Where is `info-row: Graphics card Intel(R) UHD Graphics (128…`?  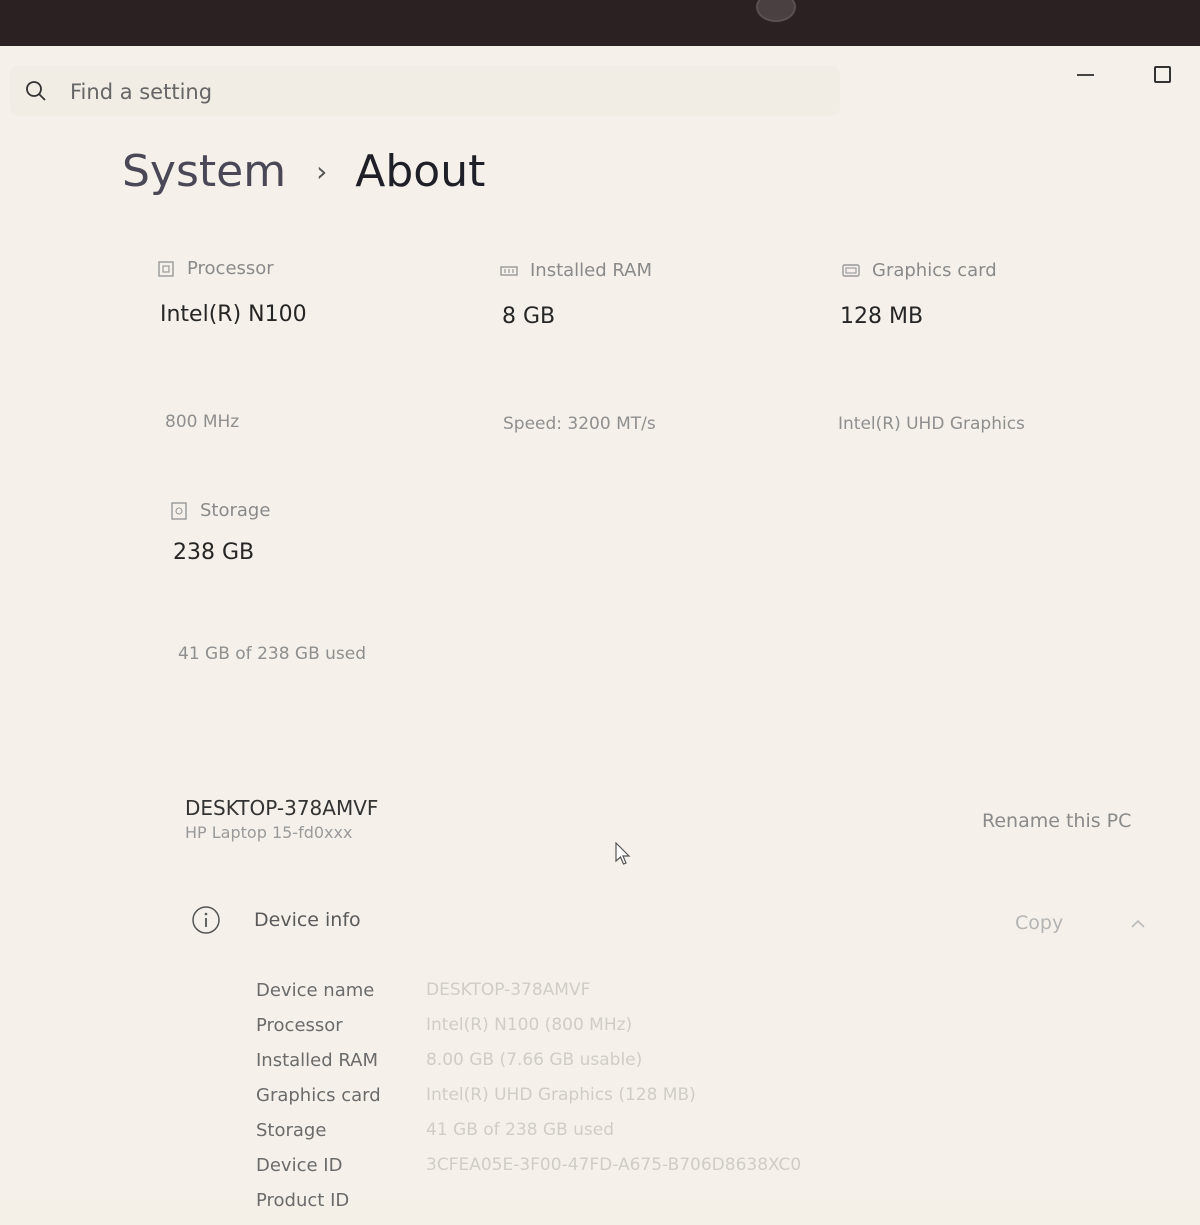 info-row: Graphics card Intel(R) UHD Graphics (128… is located at coordinates (606, 1102).